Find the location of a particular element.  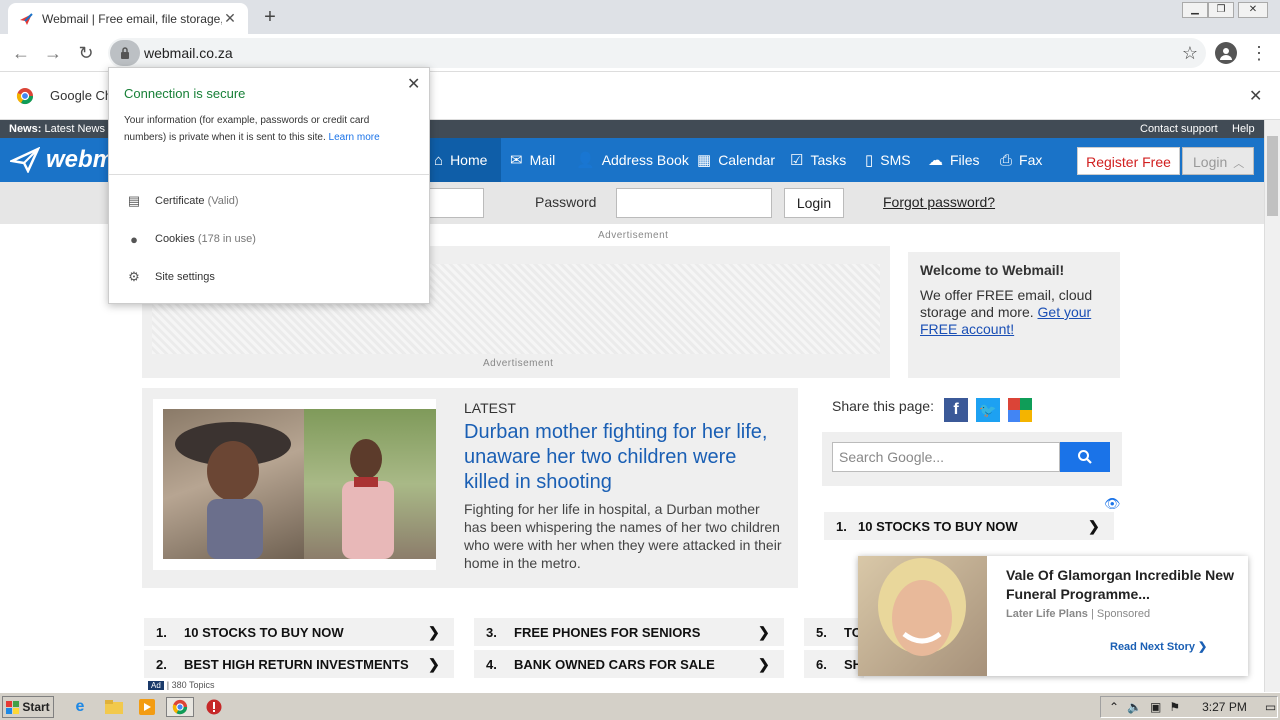

cookies-item: ● Cookies (178 in use) is located at coordinates (190, 239).